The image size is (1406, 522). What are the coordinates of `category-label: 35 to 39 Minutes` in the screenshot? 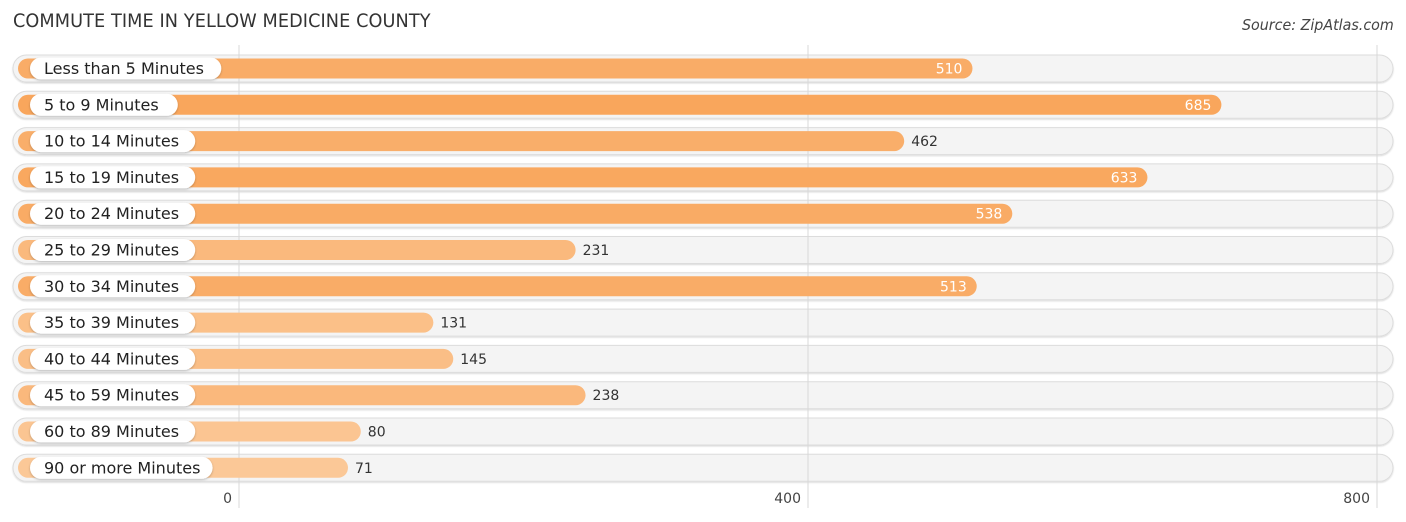 It's located at (111, 322).